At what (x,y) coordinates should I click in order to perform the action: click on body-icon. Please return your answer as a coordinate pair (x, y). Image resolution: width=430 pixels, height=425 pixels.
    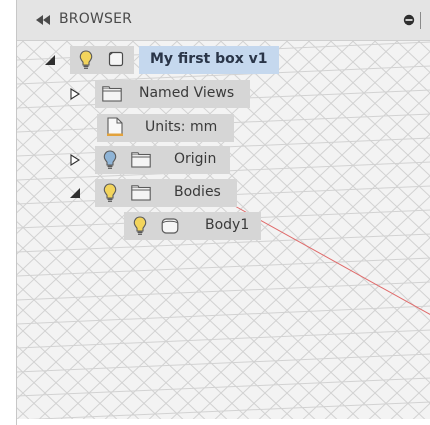
    Looking at the image, I should click on (170, 226).